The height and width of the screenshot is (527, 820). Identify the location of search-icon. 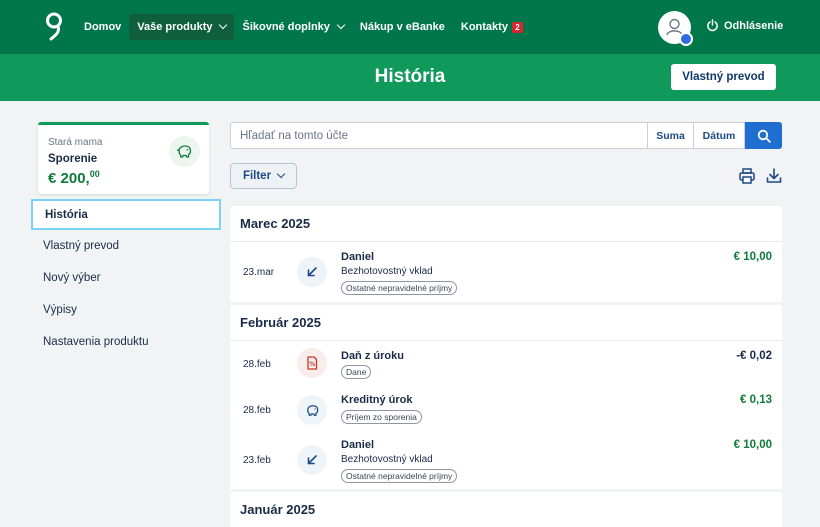
(764, 136).